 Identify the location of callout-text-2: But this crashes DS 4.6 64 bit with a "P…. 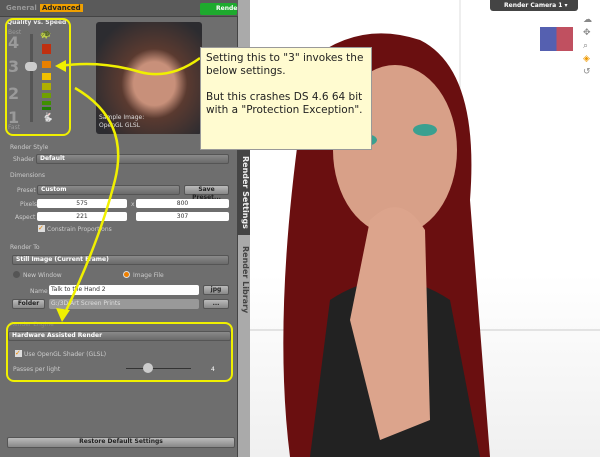
(284, 103).